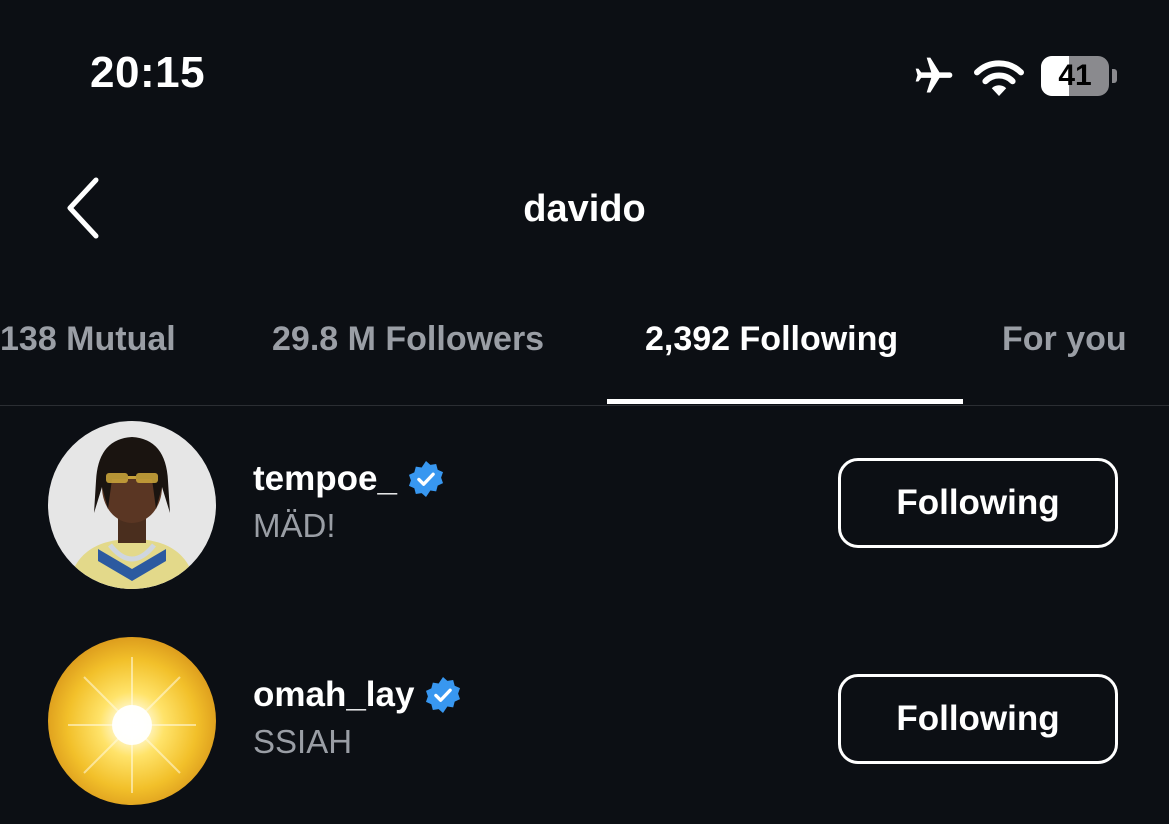 The image size is (1169, 824). What do you see at coordinates (325, 479) in the screenshot?
I see `username: tempoe_` at bounding box center [325, 479].